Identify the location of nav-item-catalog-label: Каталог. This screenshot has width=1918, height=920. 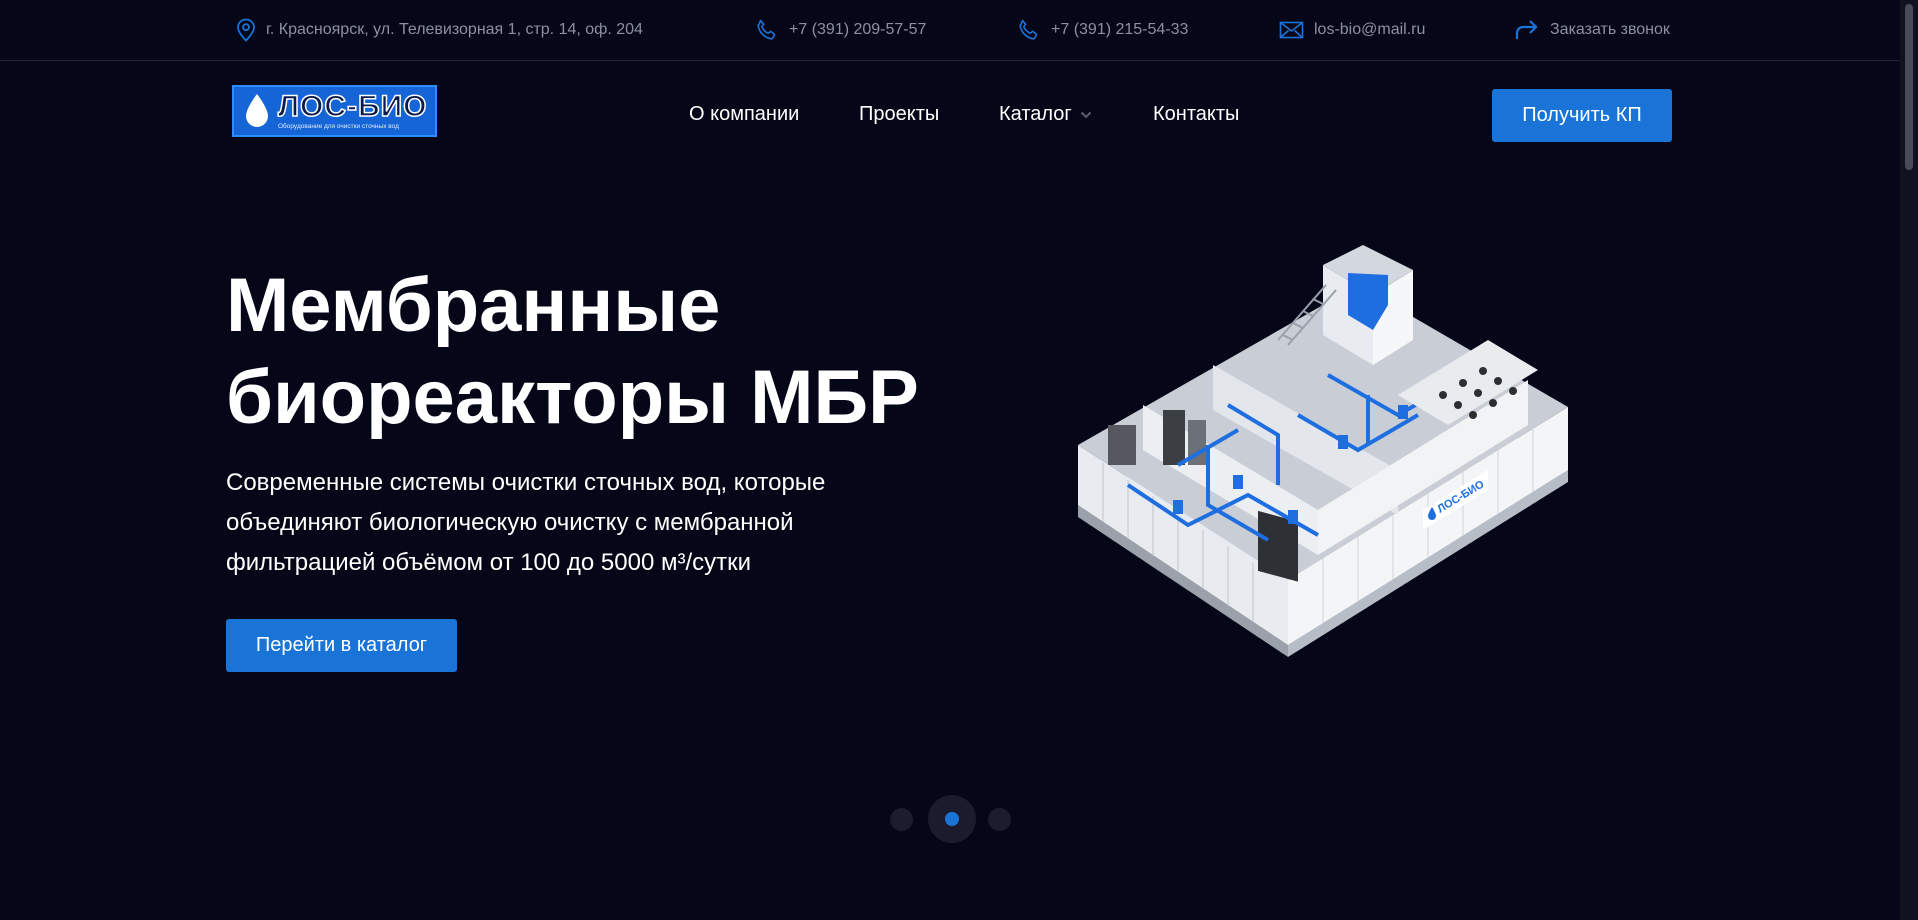
(1035, 114).